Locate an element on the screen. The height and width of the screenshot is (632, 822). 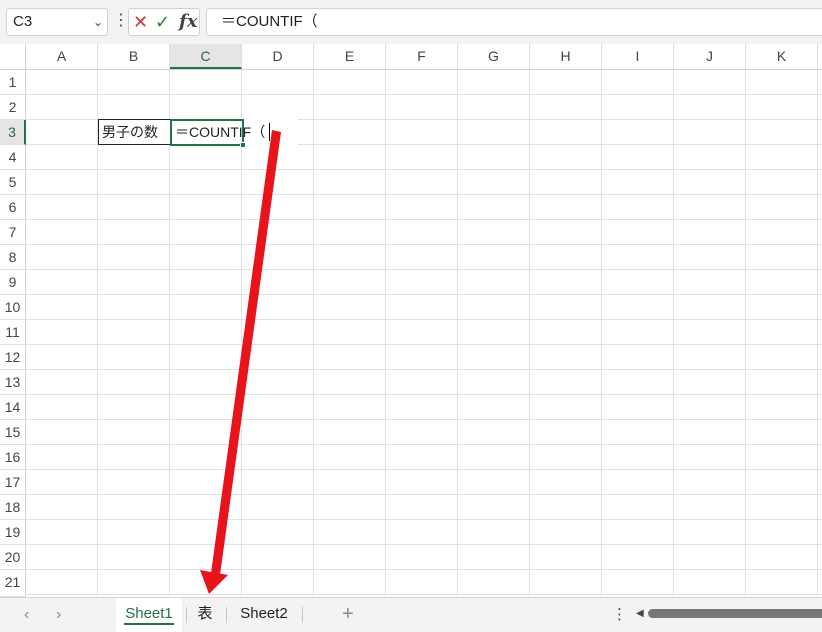
cell-b3: 男子の数 is located at coordinates (134, 132).